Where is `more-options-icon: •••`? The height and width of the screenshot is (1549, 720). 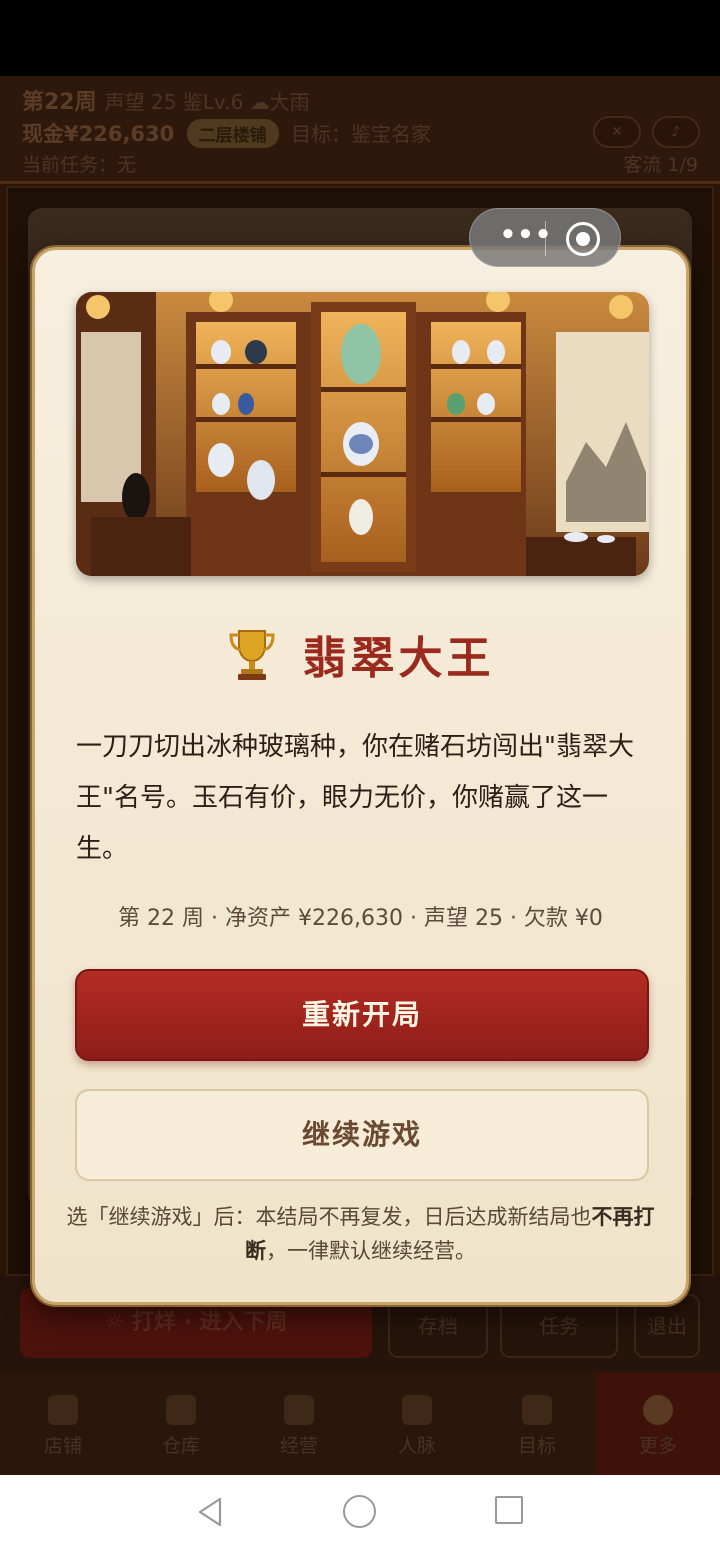
more-options-icon: ••• is located at coordinates (526, 238).